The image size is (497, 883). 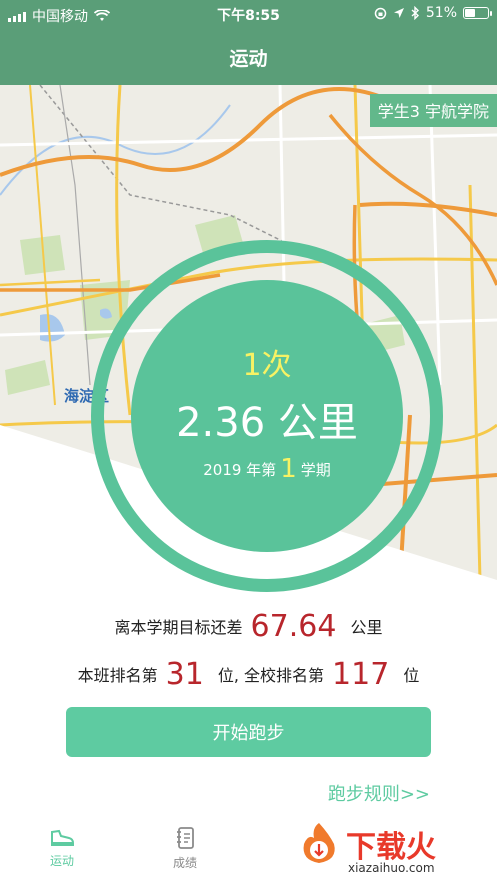 I want to click on term-number: 1, so click(x=288, y=469).